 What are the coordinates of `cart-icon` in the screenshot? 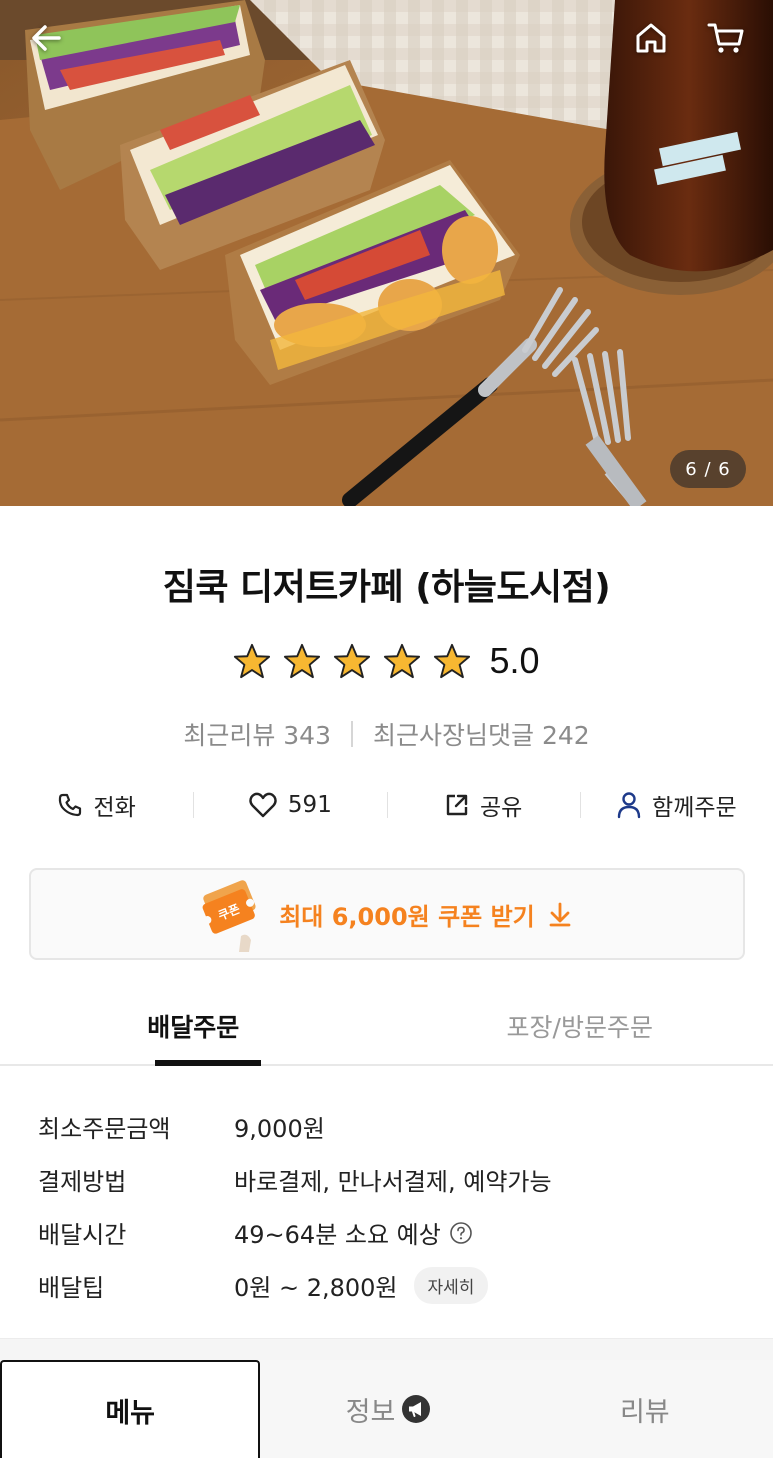 It's located at (725, 38).